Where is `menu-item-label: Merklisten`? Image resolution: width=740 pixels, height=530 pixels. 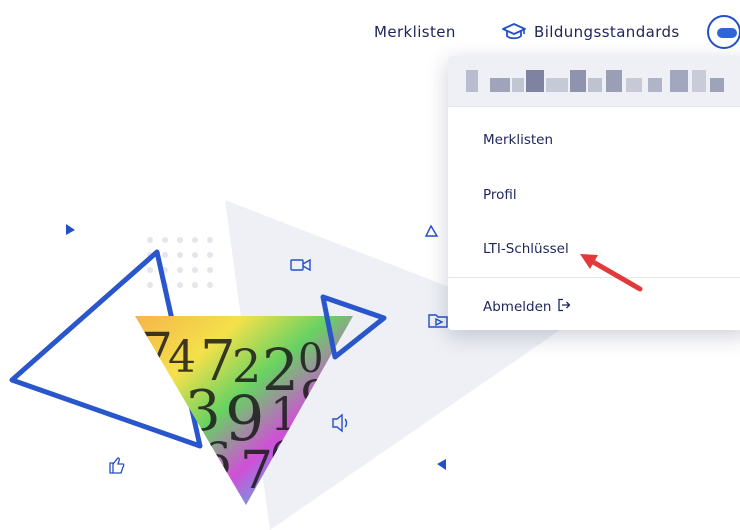 menu-item-label: Merklisten is located at coordinates (518, 140).